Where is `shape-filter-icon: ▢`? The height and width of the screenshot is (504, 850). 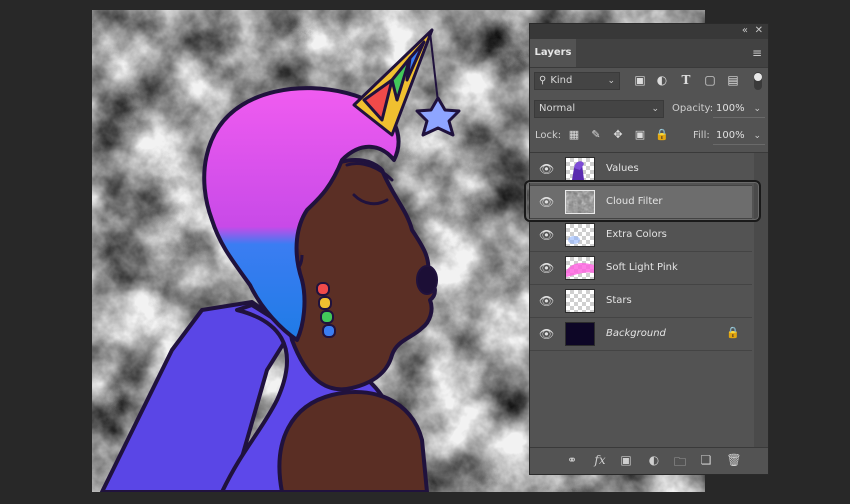 shape-filter-icon: ▢ is located at coordinates (710, 80).